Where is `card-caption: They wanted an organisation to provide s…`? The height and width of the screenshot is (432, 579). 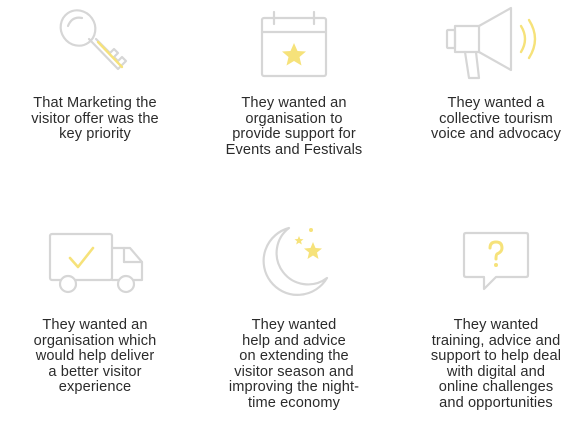 card-caption: They wanted an organisation to provide s… is located at coordinates (294, 126).